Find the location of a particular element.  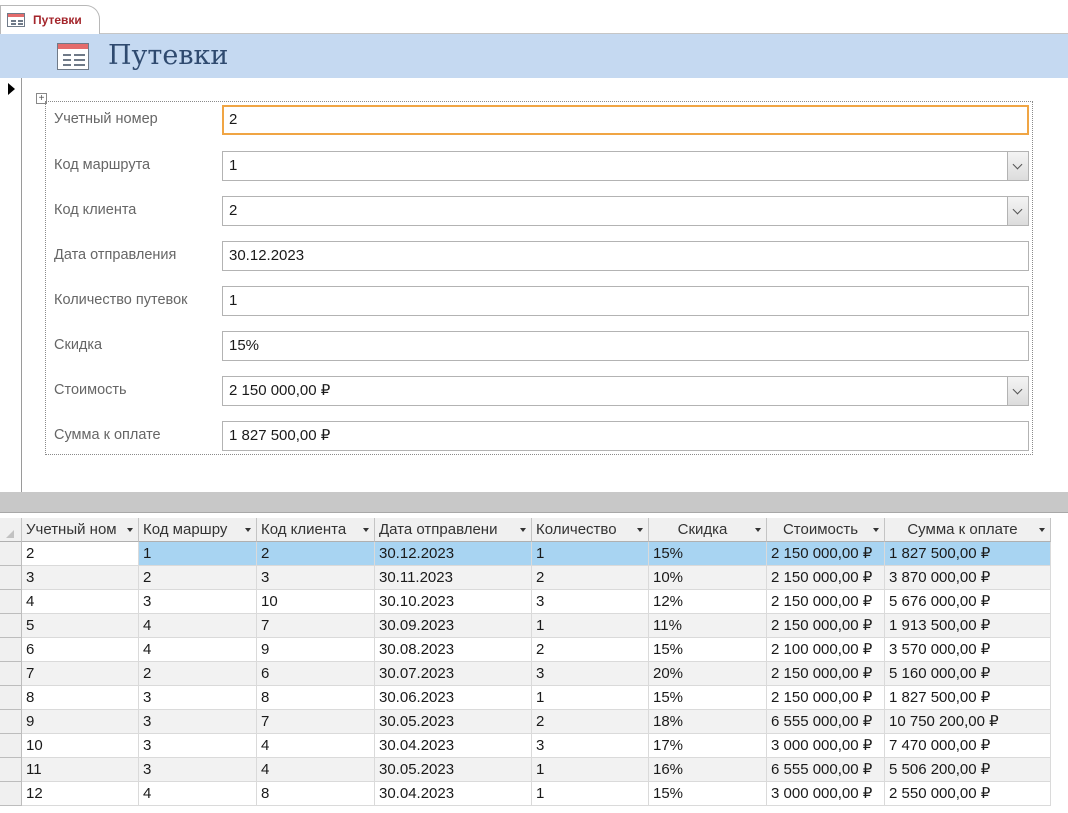

column-header: Скидка is located at coordinates (708, 530).